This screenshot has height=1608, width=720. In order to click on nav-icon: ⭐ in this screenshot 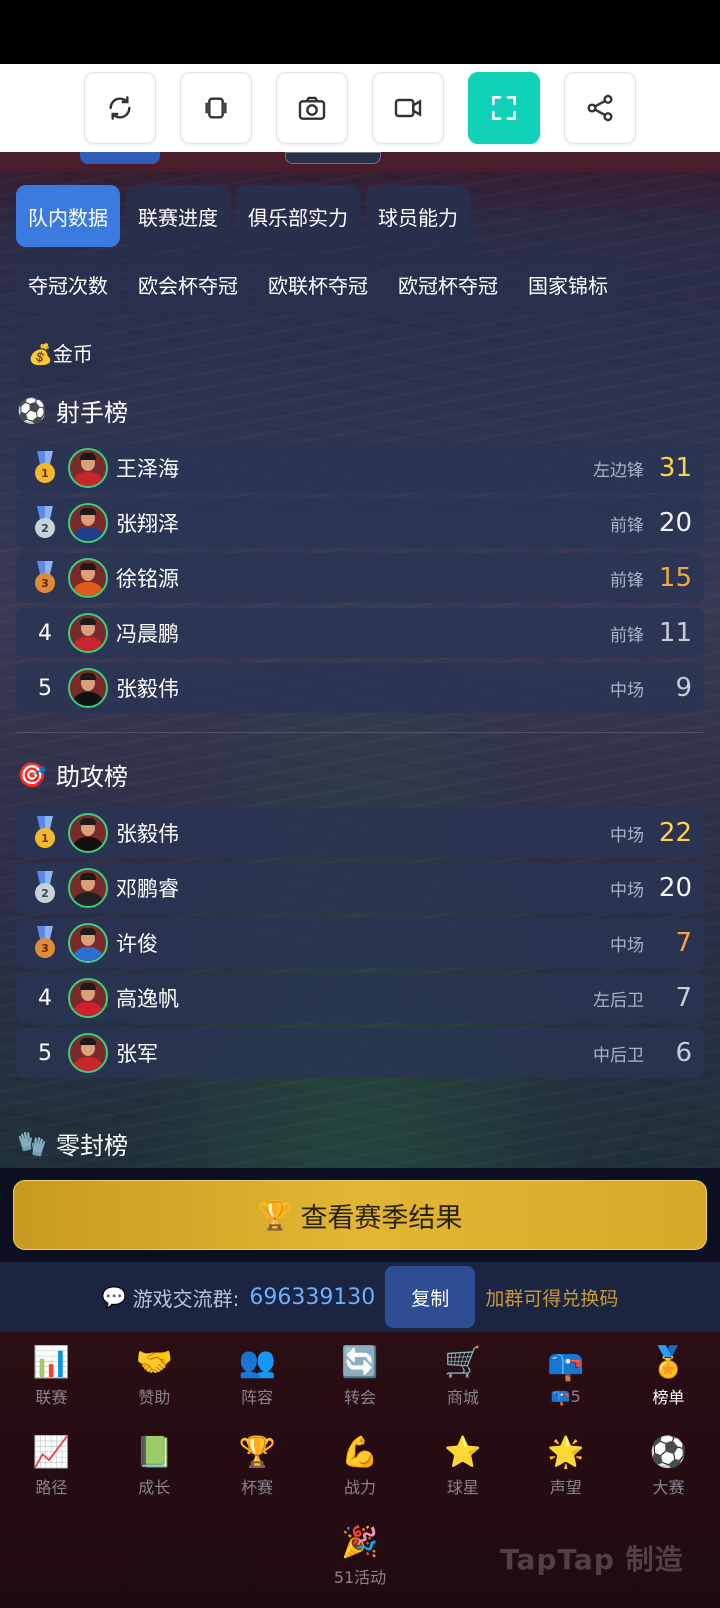, I will do `click(463, 1452)`.